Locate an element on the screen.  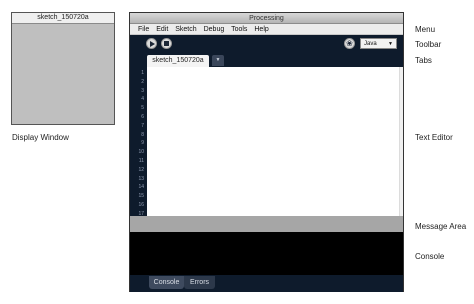
debug-button: ❀ is located at coordinates (349, 43).